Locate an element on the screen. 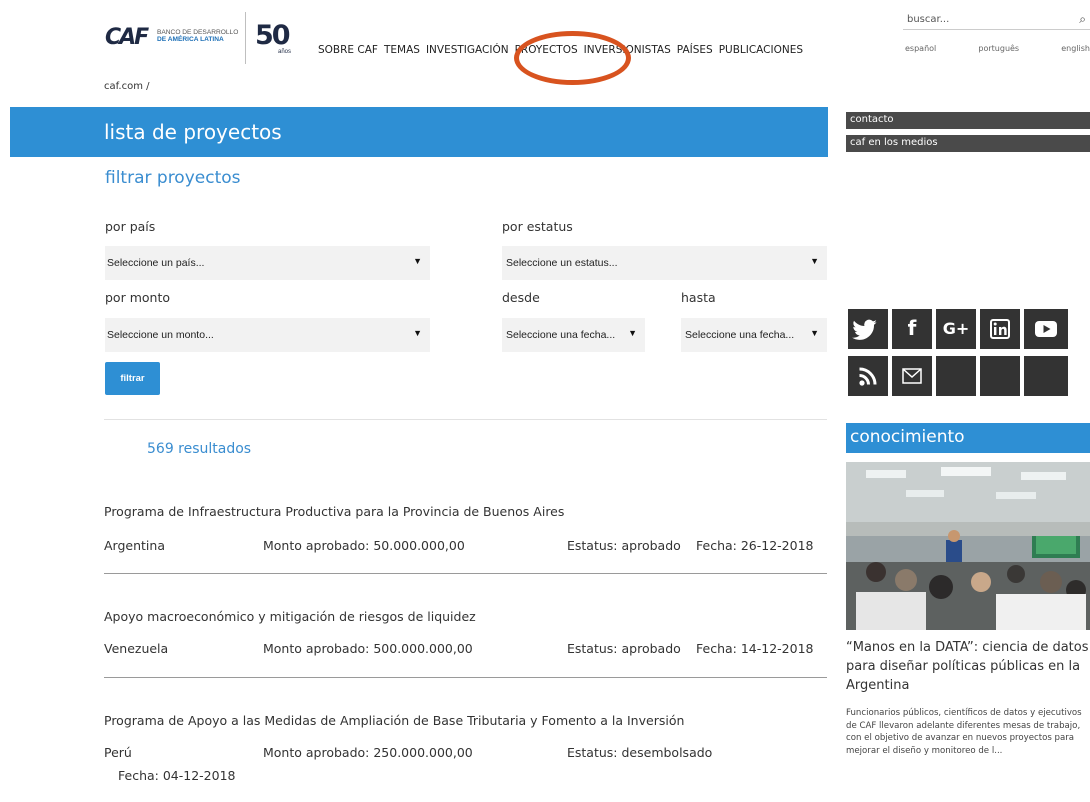 This screenshot has width=1090, height=802. date-from-label: desde is located at coordinates (521, 297).